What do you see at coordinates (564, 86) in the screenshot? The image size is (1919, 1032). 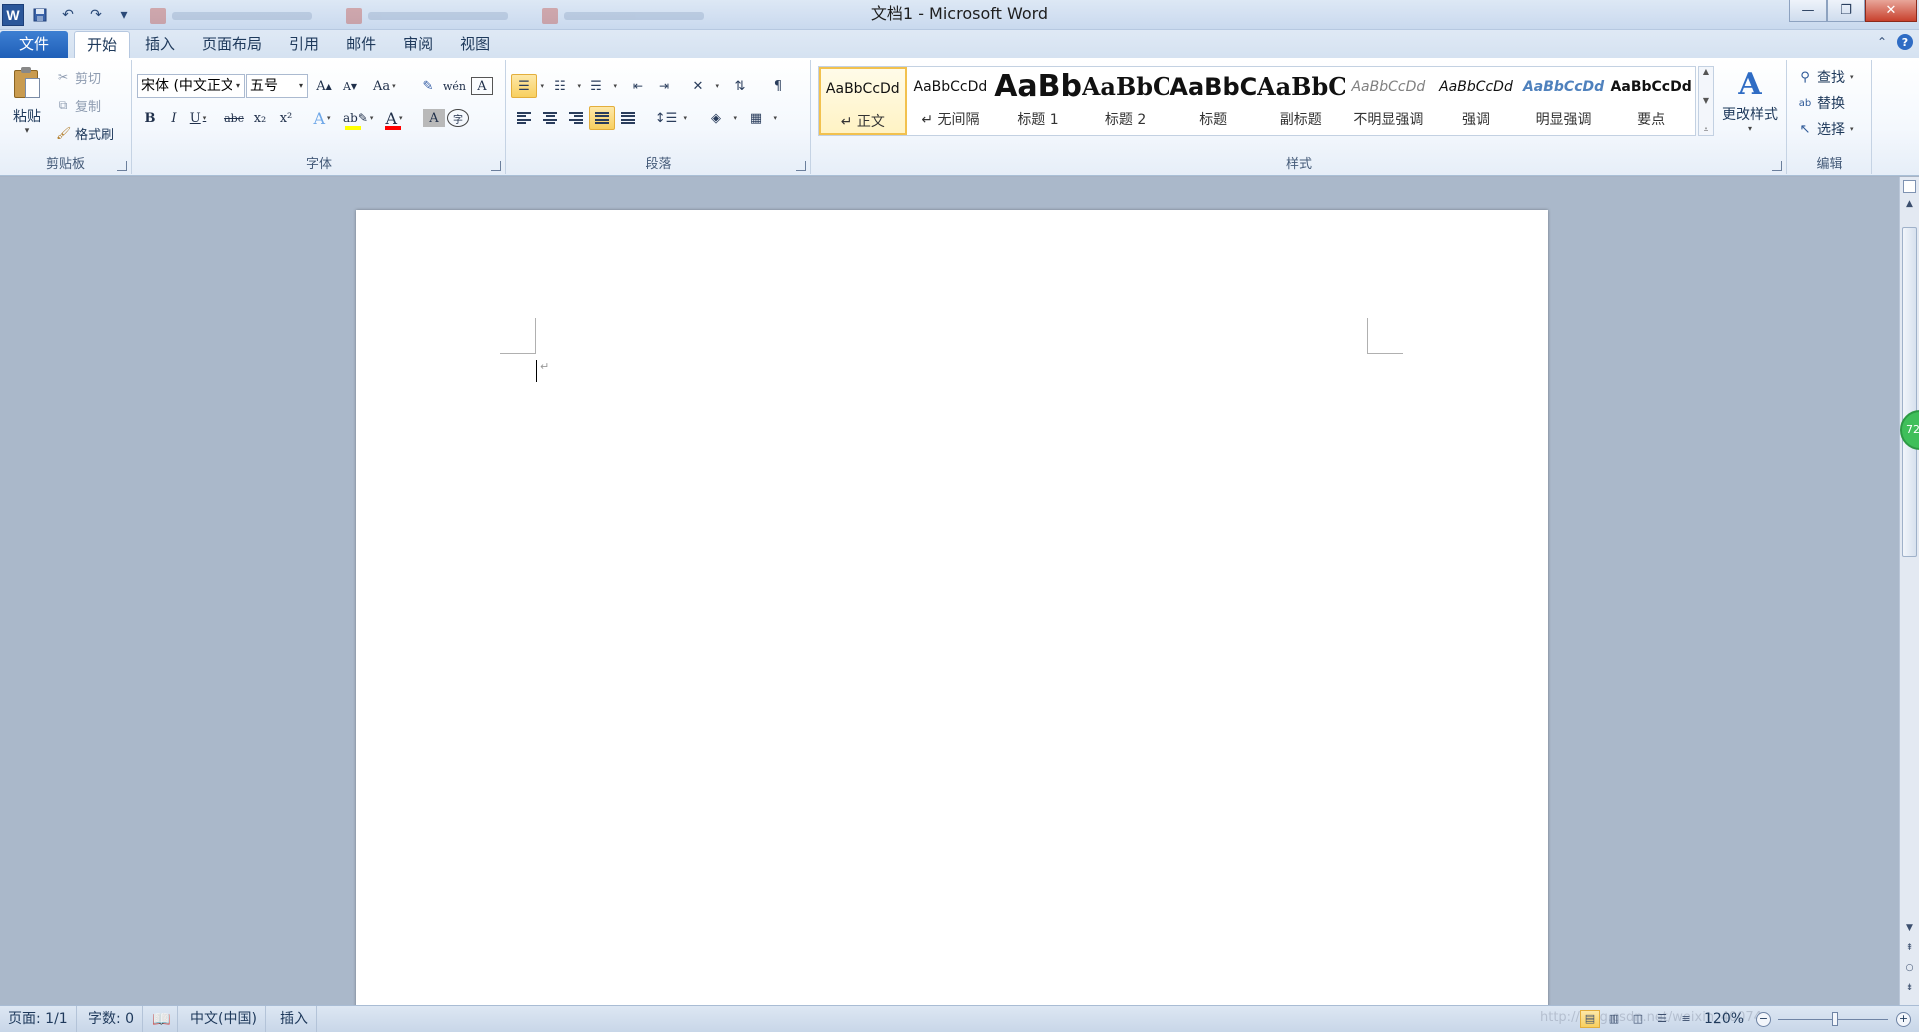 I see `numbering-button: ☷ ▾` at bounding box center [564, 86].